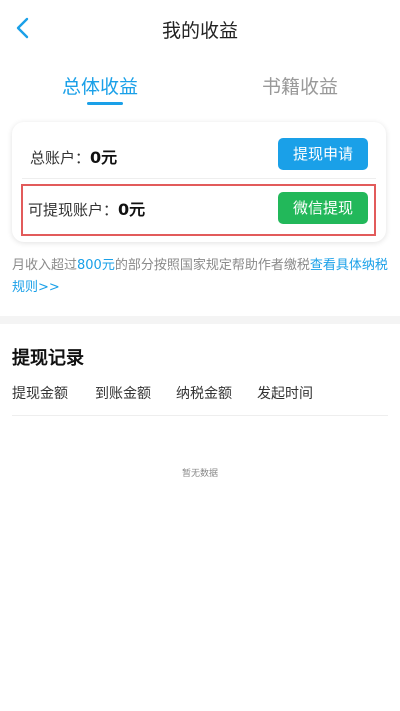  Describe the element at coordinates (199, 31) in the screenshot. I see `page-title: 我的收益` at that location.